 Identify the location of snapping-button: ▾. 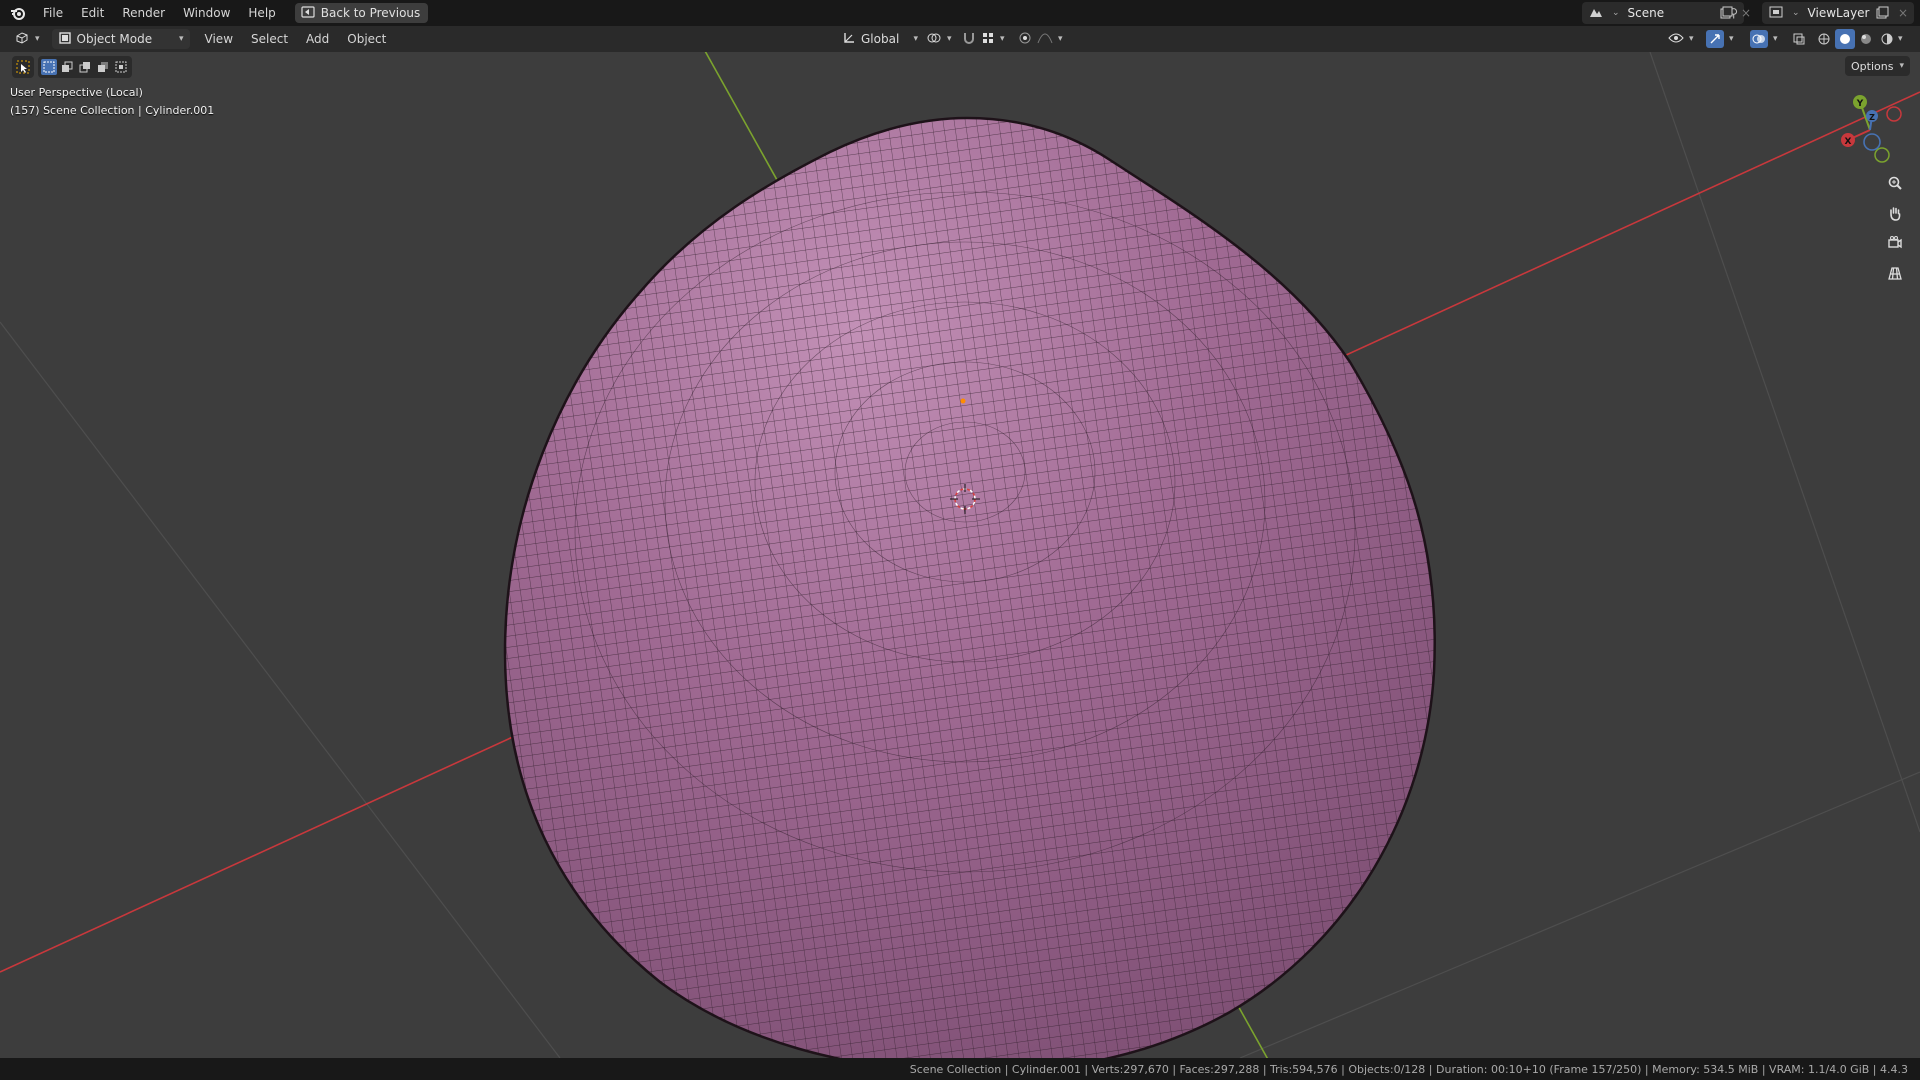
(983, 39).